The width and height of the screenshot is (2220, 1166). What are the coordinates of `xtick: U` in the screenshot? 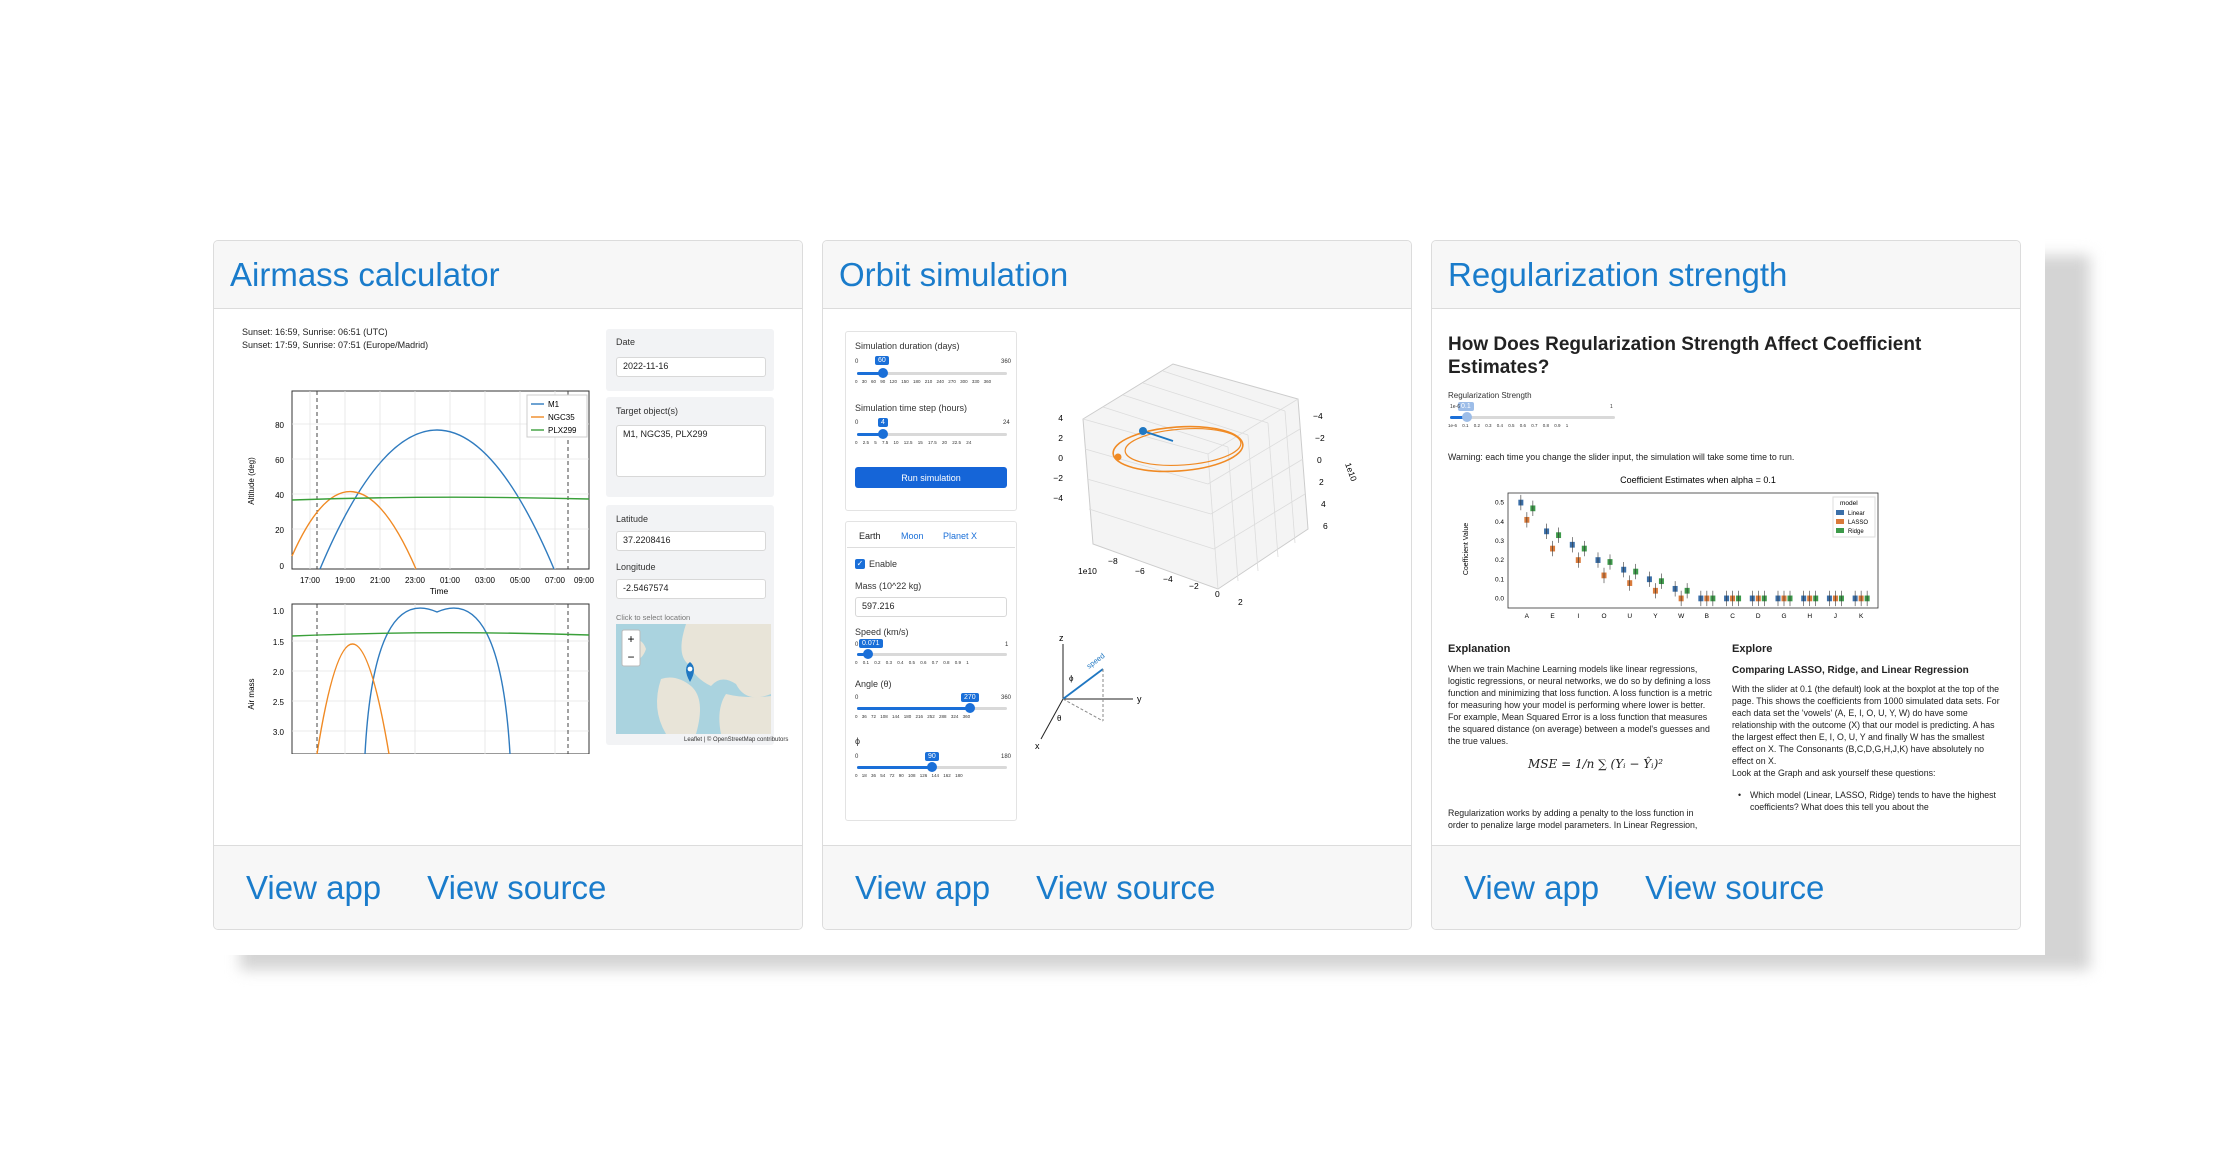 It's located at (1629, 616).